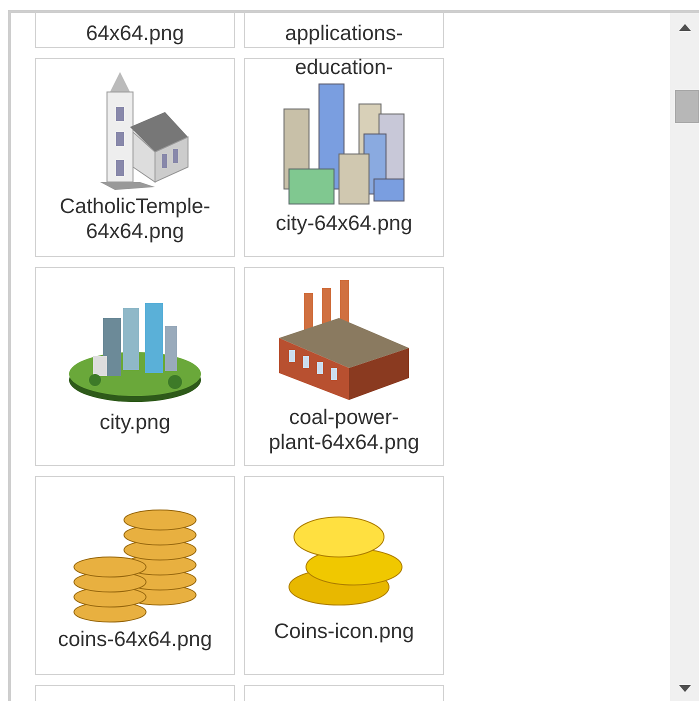 The width and height of the screenshot is (699, 701). I want to click on factory-icon, so click(344, 340).